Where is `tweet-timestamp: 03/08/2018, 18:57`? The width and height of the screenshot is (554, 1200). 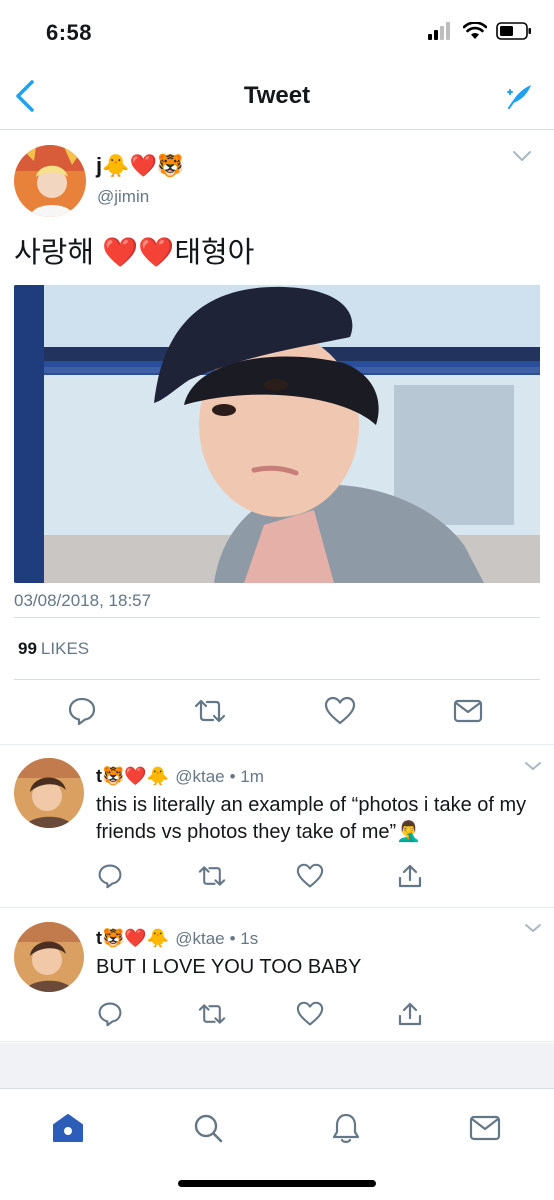
tweet-timestamp: 03/08/2018, 18:57 is located at coordinates (83, 600).